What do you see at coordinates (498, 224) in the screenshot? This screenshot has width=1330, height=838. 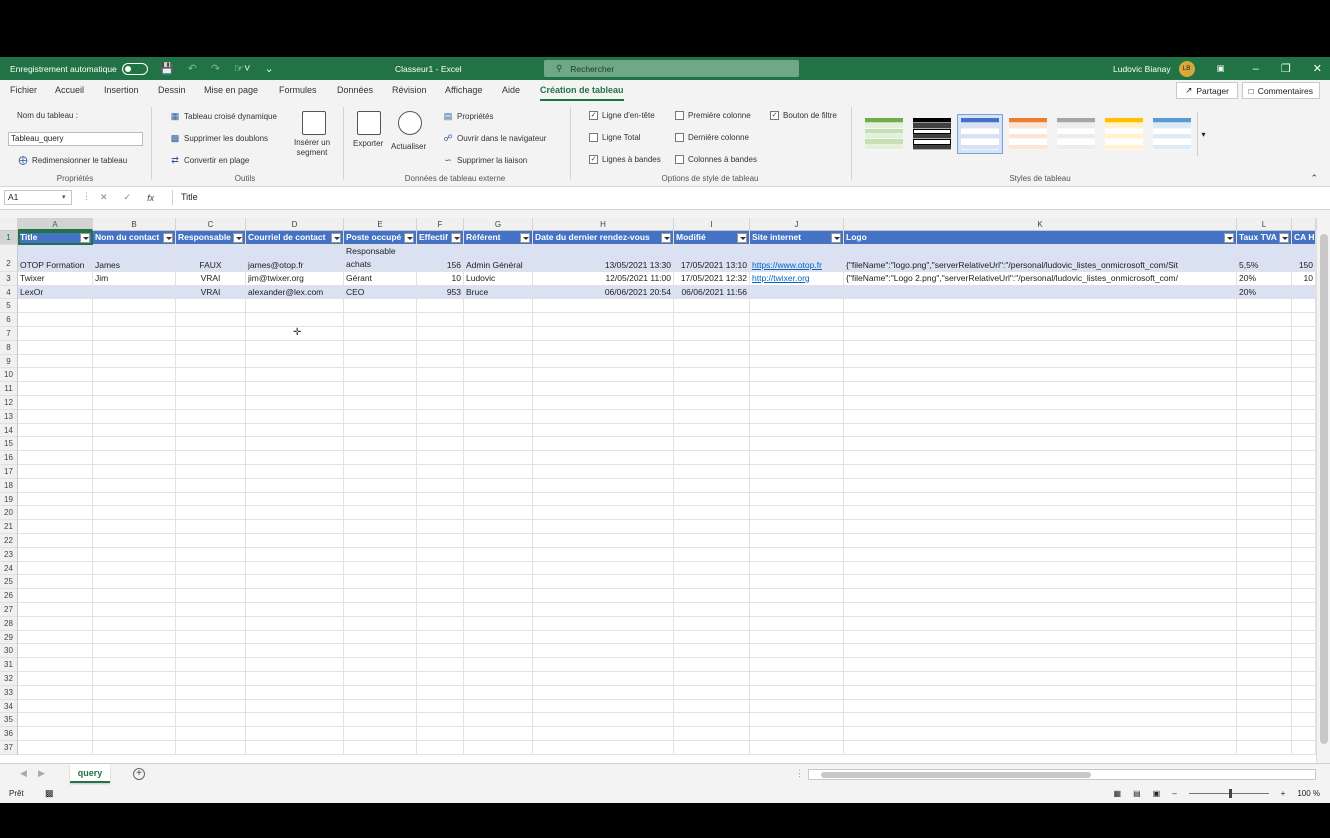 I see `column-header-G: G` at bounding box center [498, 224].